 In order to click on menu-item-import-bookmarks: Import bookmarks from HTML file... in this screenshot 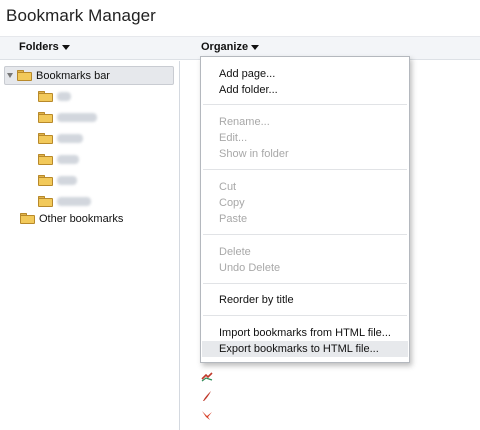, I will do `click(305, 333)`.